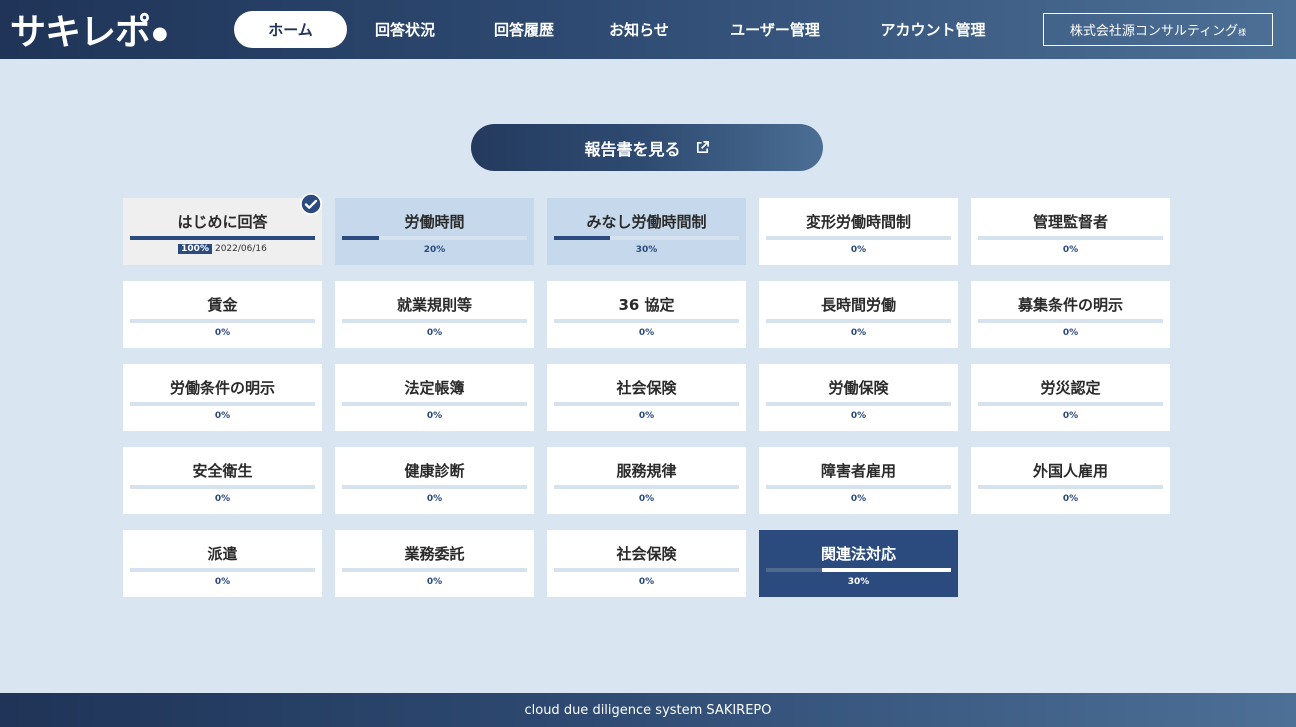 The height and width of the screenshot is (727, 1296). I want to click on company-name-button: 株式会社源コンサルティング様, so click(1158, 29).